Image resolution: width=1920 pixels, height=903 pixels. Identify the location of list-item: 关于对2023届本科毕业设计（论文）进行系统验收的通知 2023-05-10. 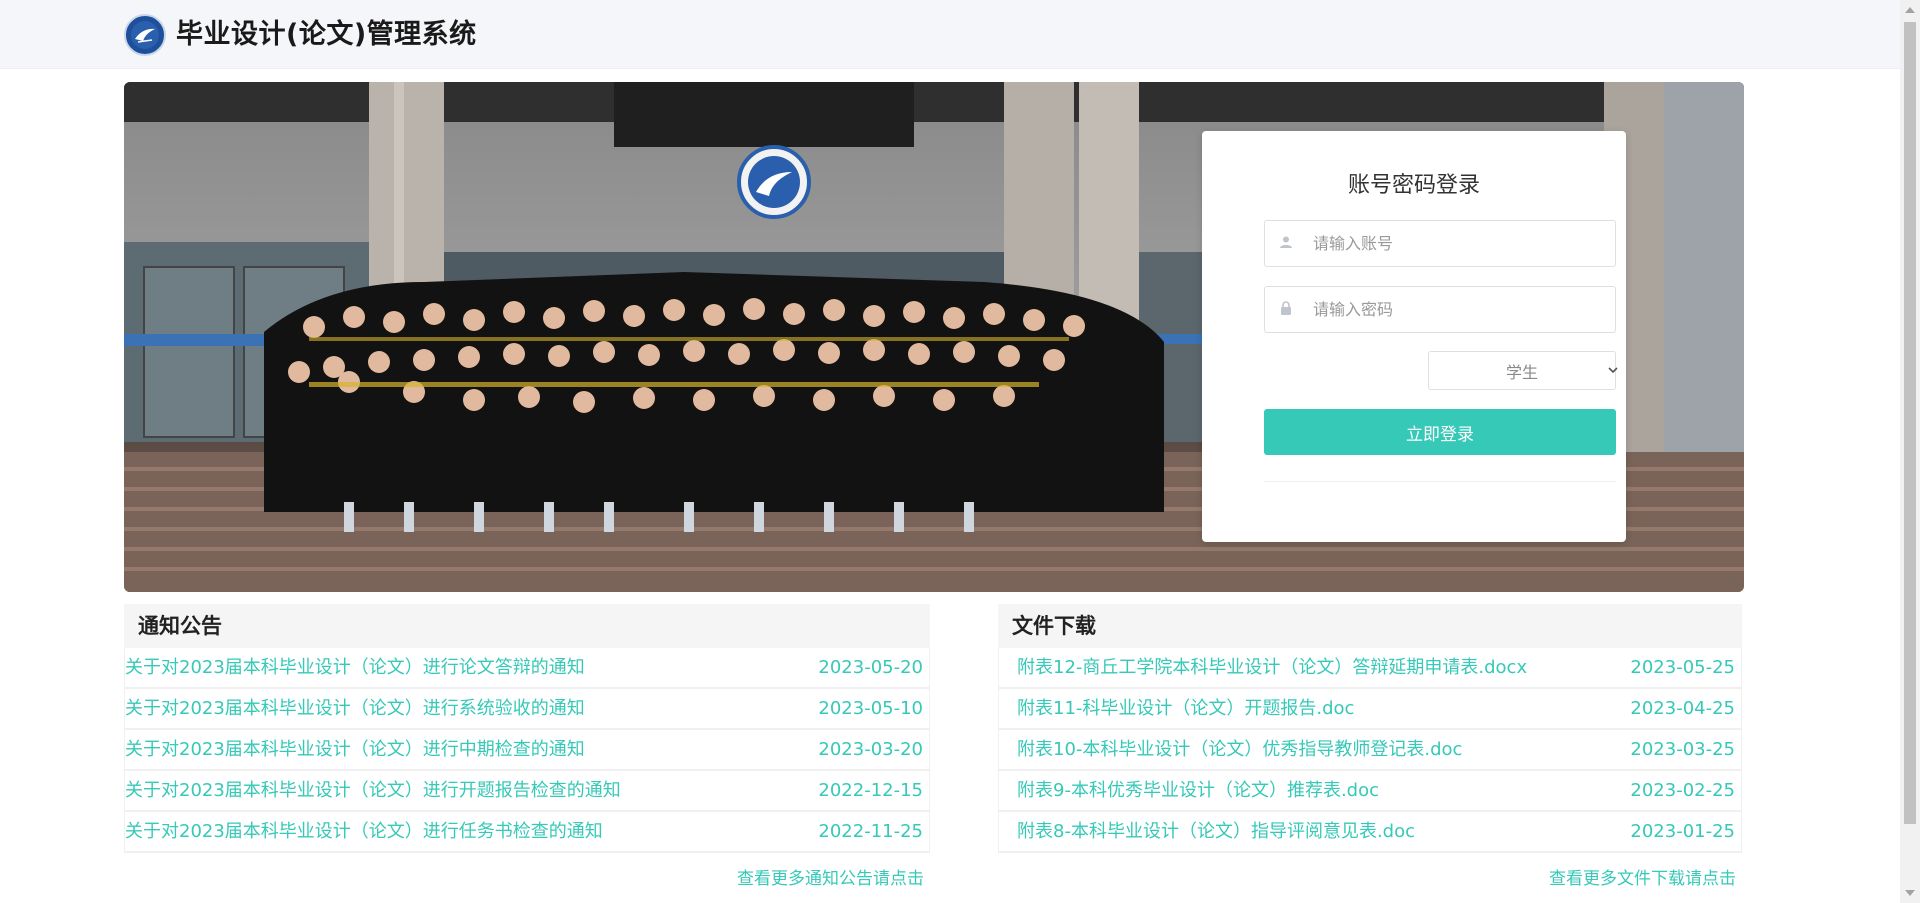
(527, 709).